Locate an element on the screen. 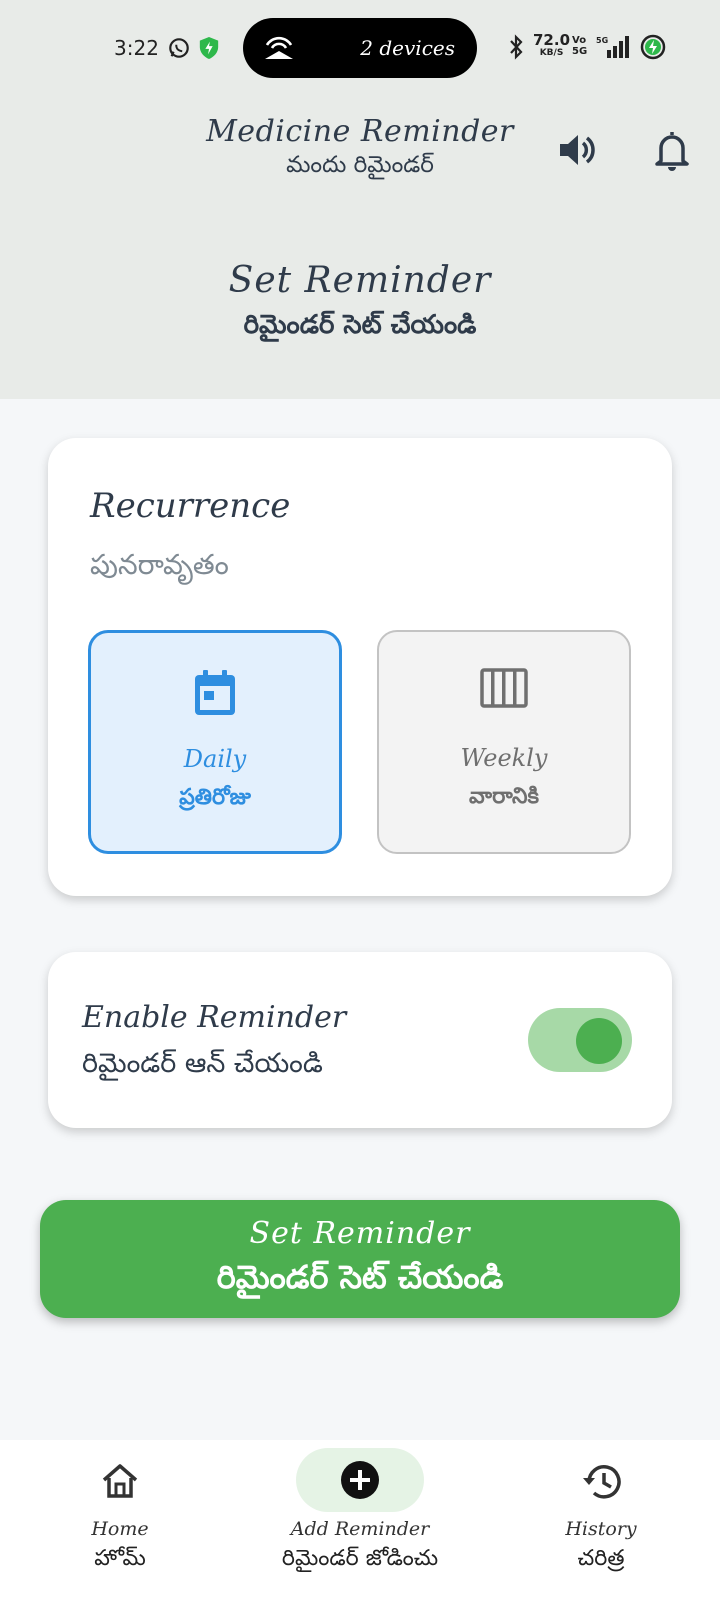  device-count: 2 devices is located at coordinates (407, 48).